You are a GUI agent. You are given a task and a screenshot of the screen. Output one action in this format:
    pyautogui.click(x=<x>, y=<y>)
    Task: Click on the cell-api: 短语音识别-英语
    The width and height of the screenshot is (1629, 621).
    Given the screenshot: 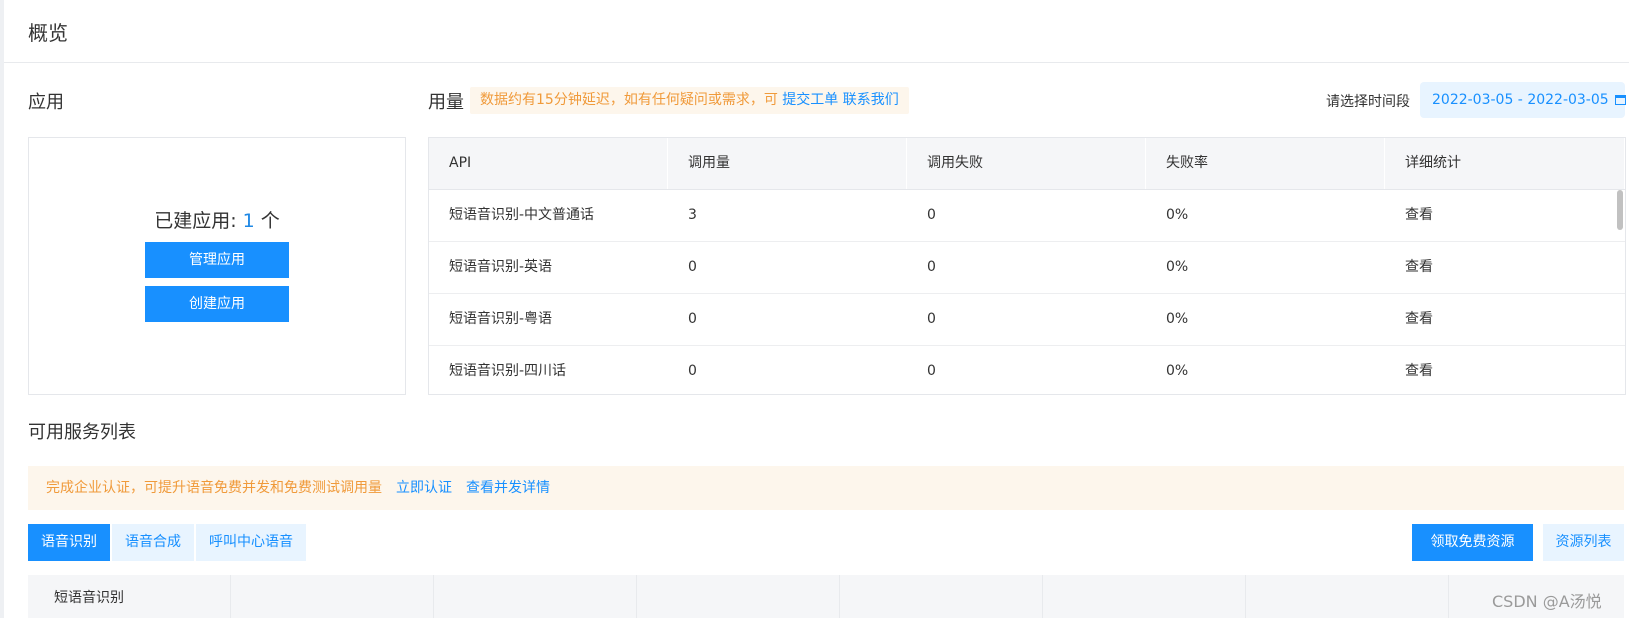 What is the action you would take?
    pyautogui.click(x=501, y=267)
    